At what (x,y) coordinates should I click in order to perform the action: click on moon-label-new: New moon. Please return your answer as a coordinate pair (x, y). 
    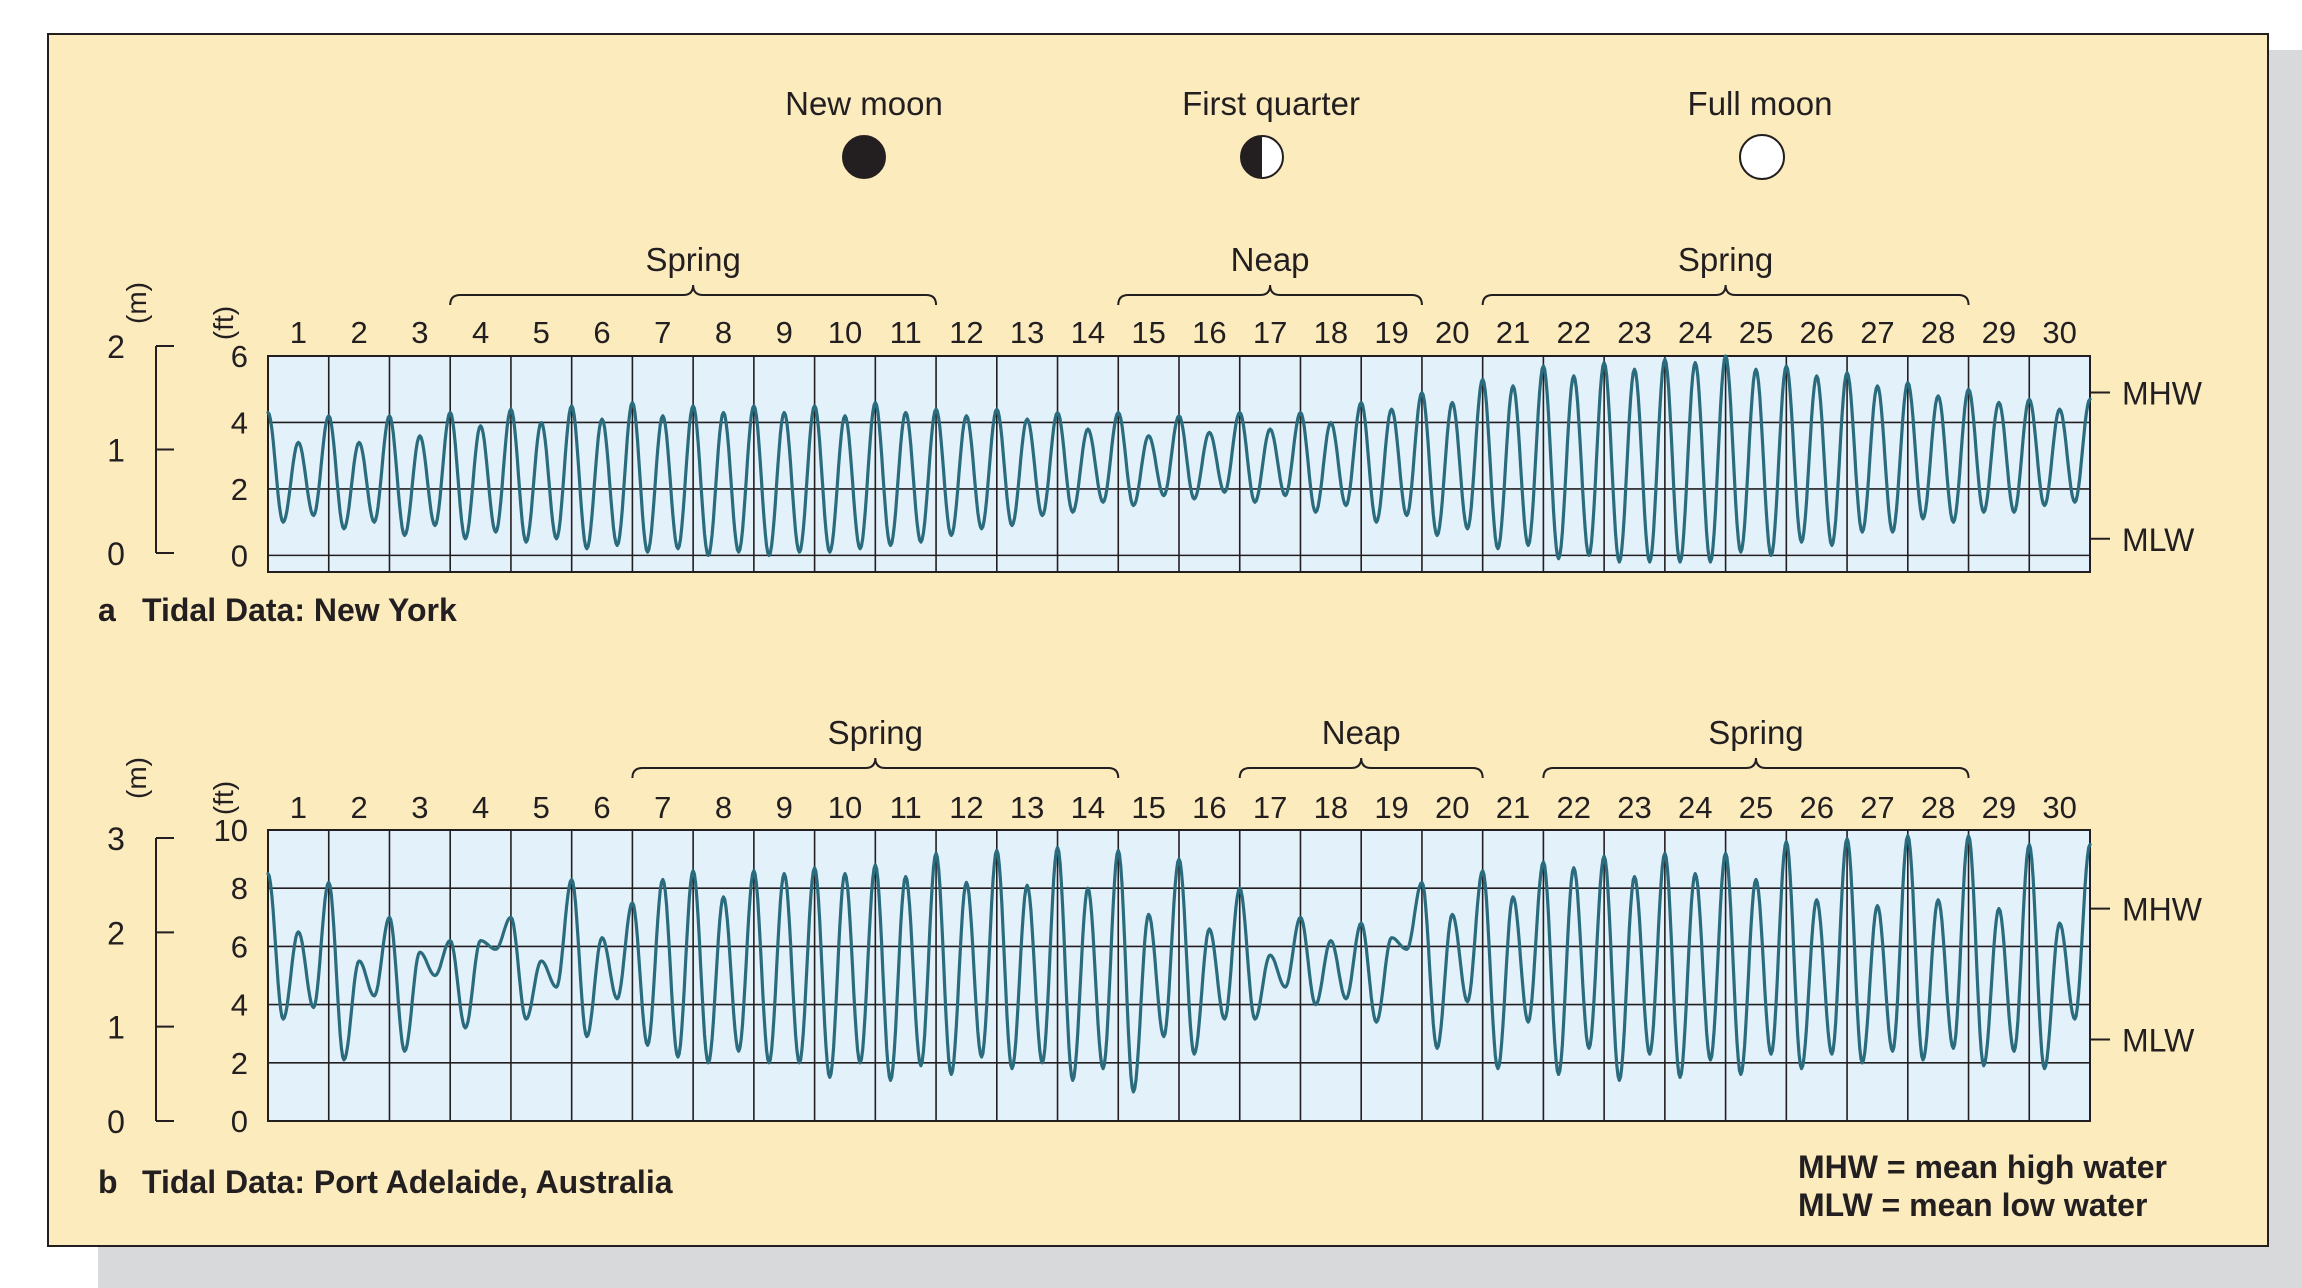
    Looking at the image, I should click on (864, 103).